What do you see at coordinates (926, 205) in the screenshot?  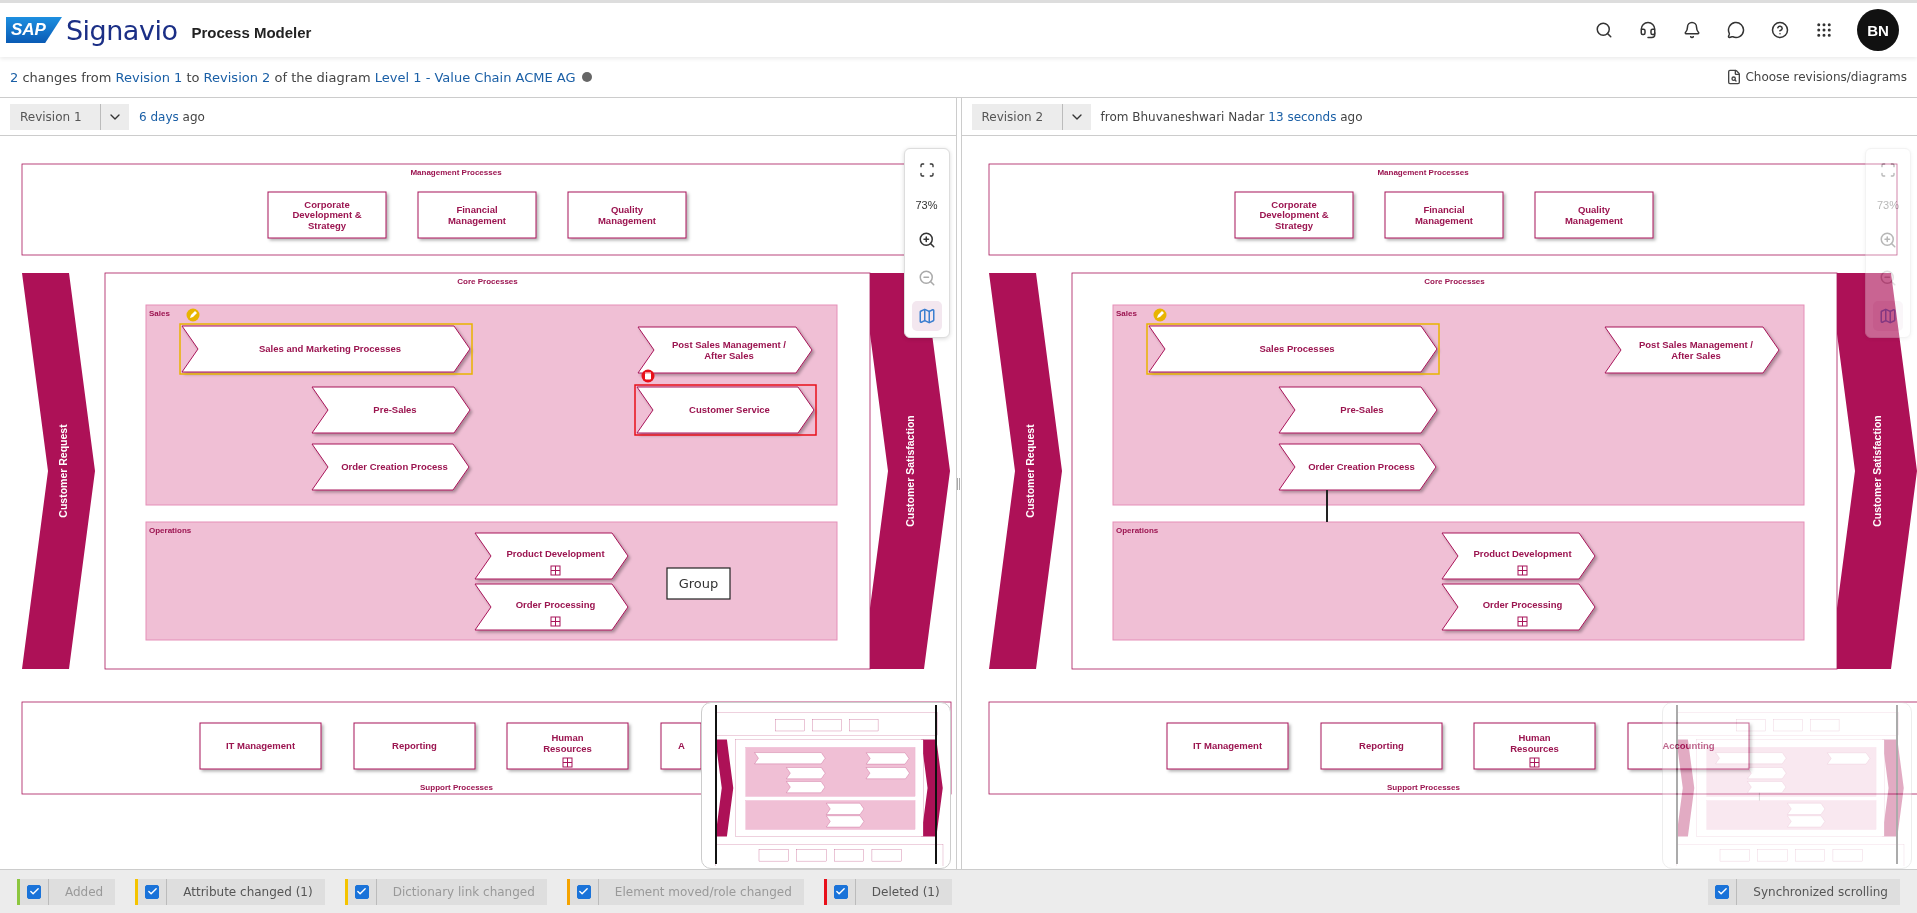 I see `zoom-level: 73%` at bounding box center [926, 205].